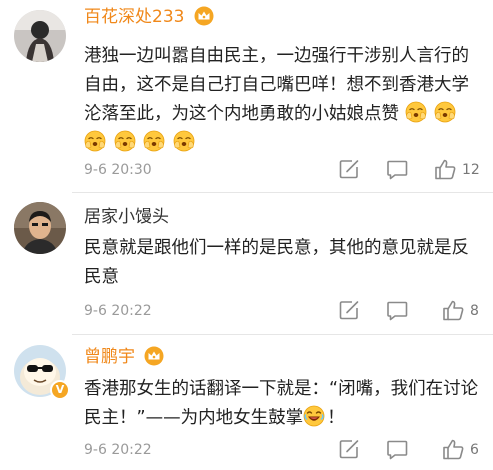 The width and height of the screenshot is (493, 470). What do you see at coordinates (124, 357) in the screenshot?
I see `username: 曾鹏宇` at bounding box center [124, 357].